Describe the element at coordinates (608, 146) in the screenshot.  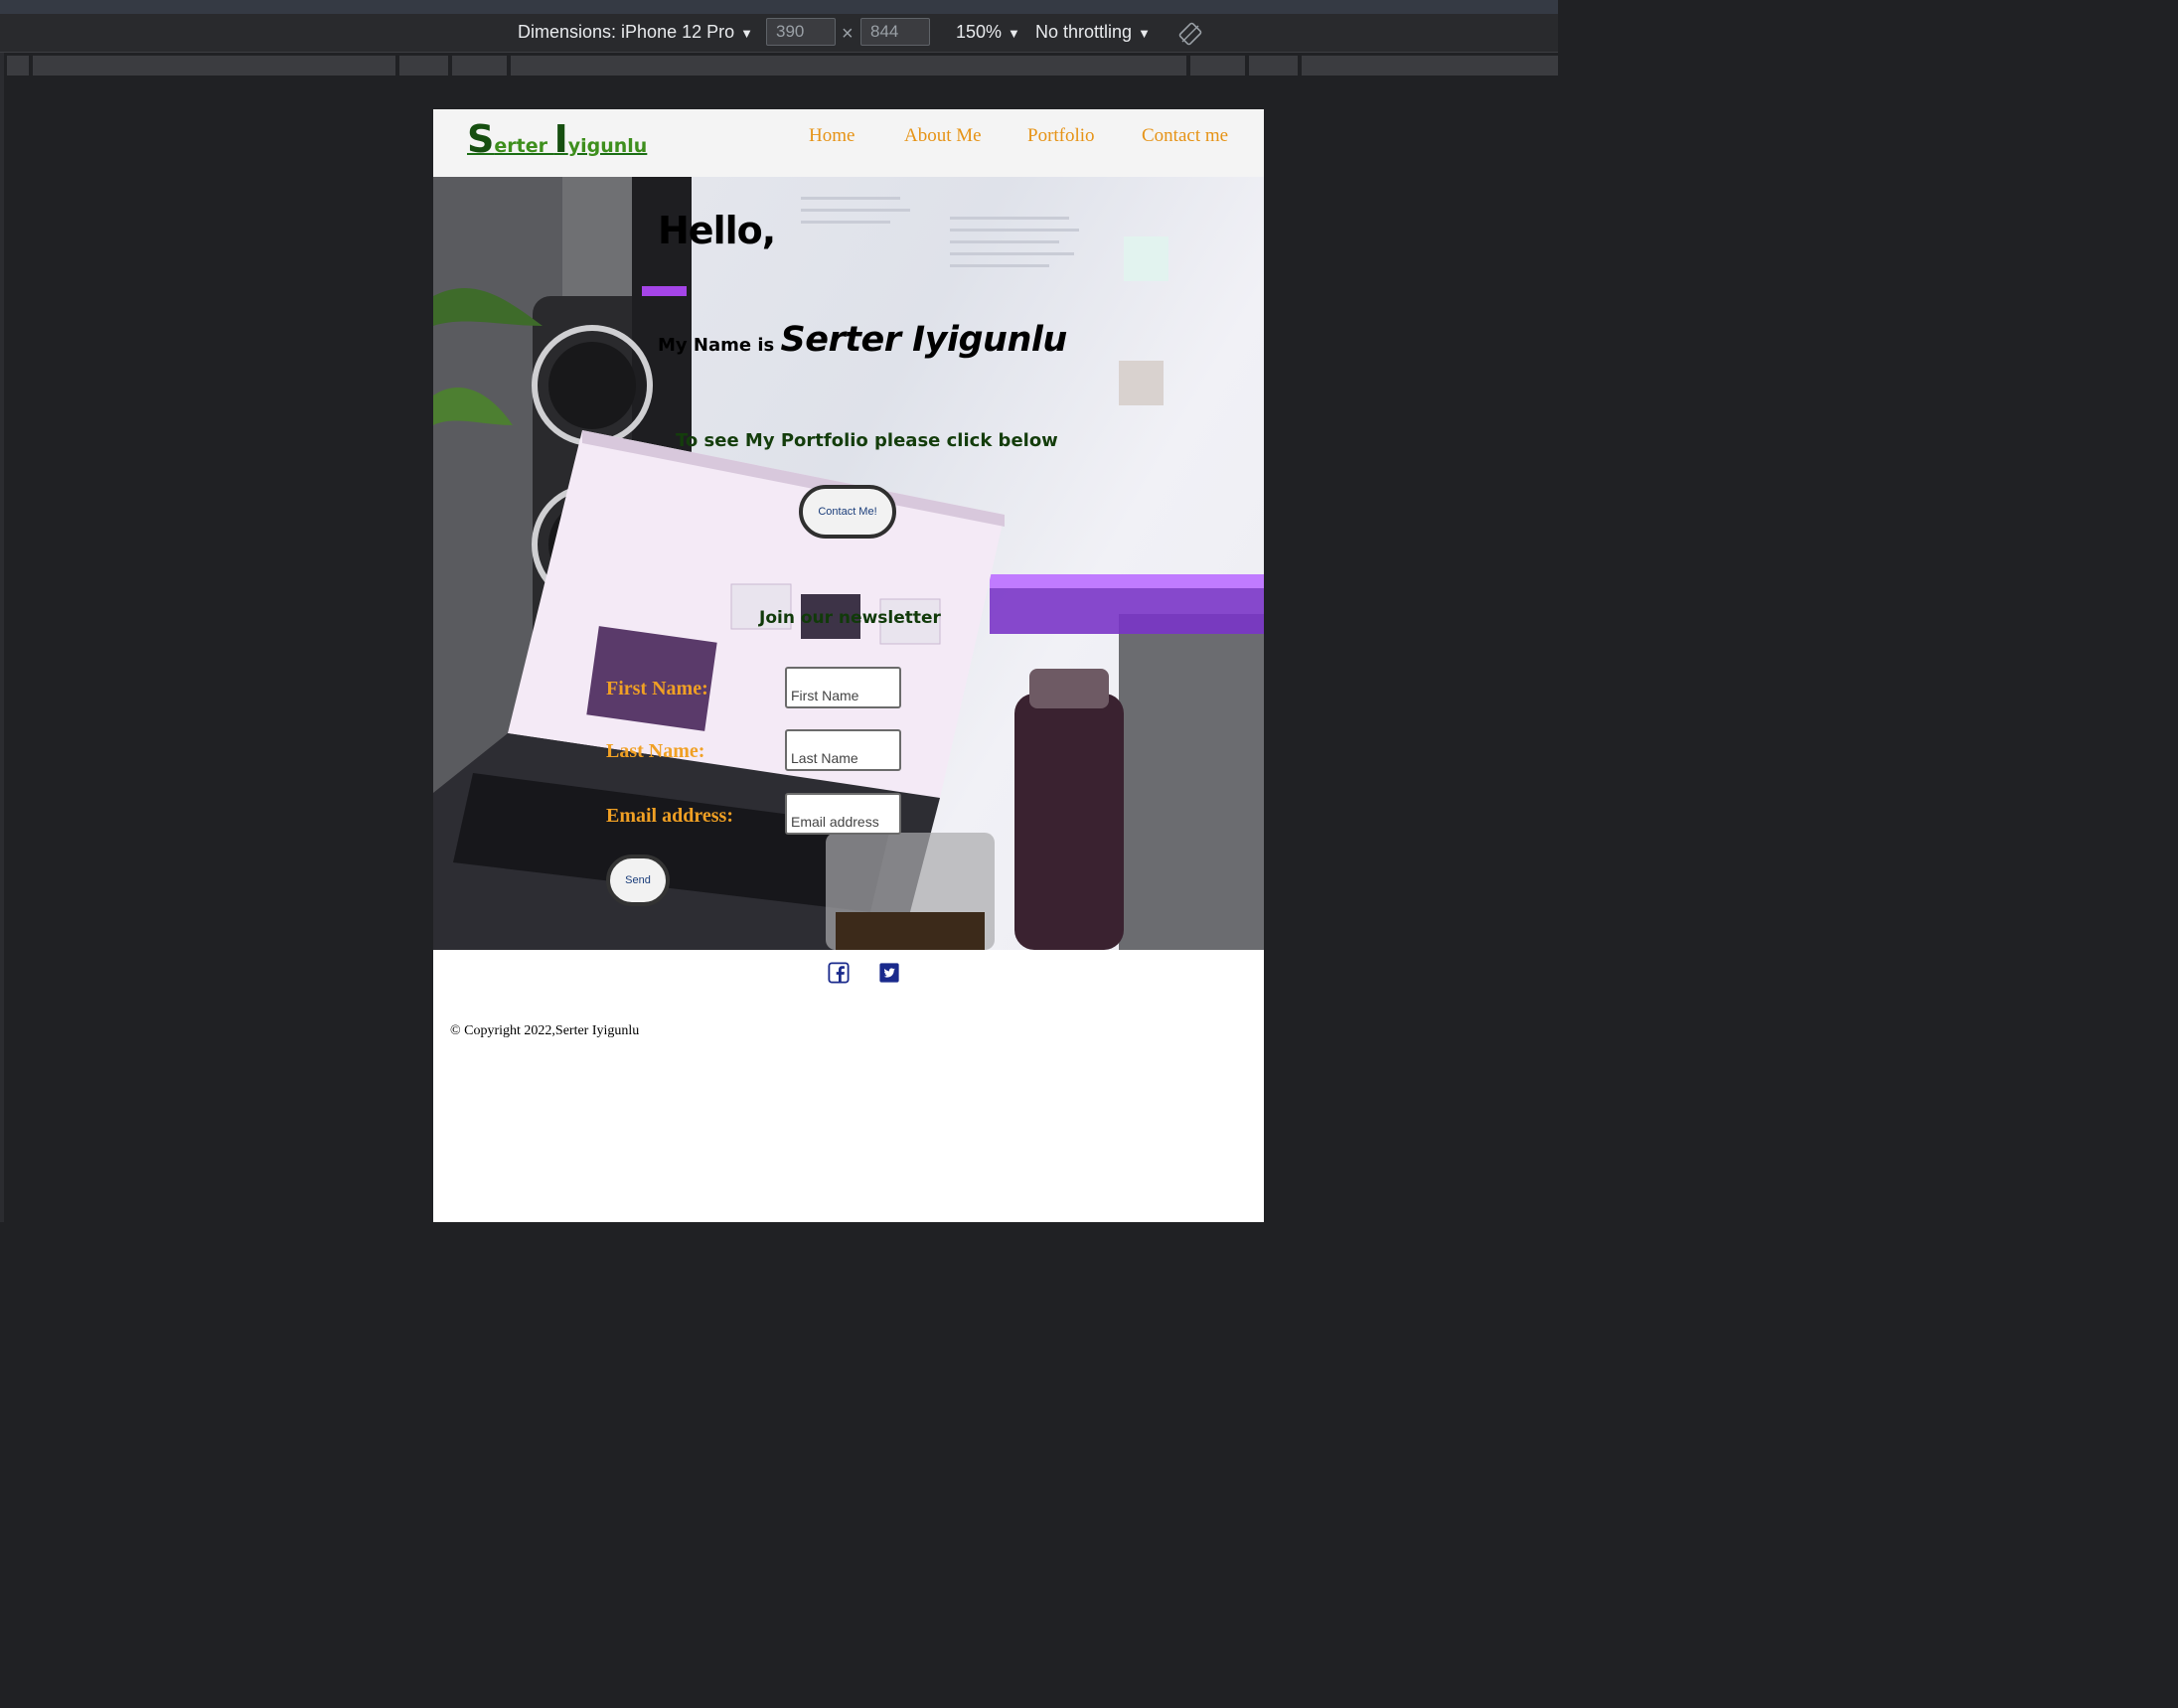
I see `logo-text-yigunlu: yigunlu` at that location.